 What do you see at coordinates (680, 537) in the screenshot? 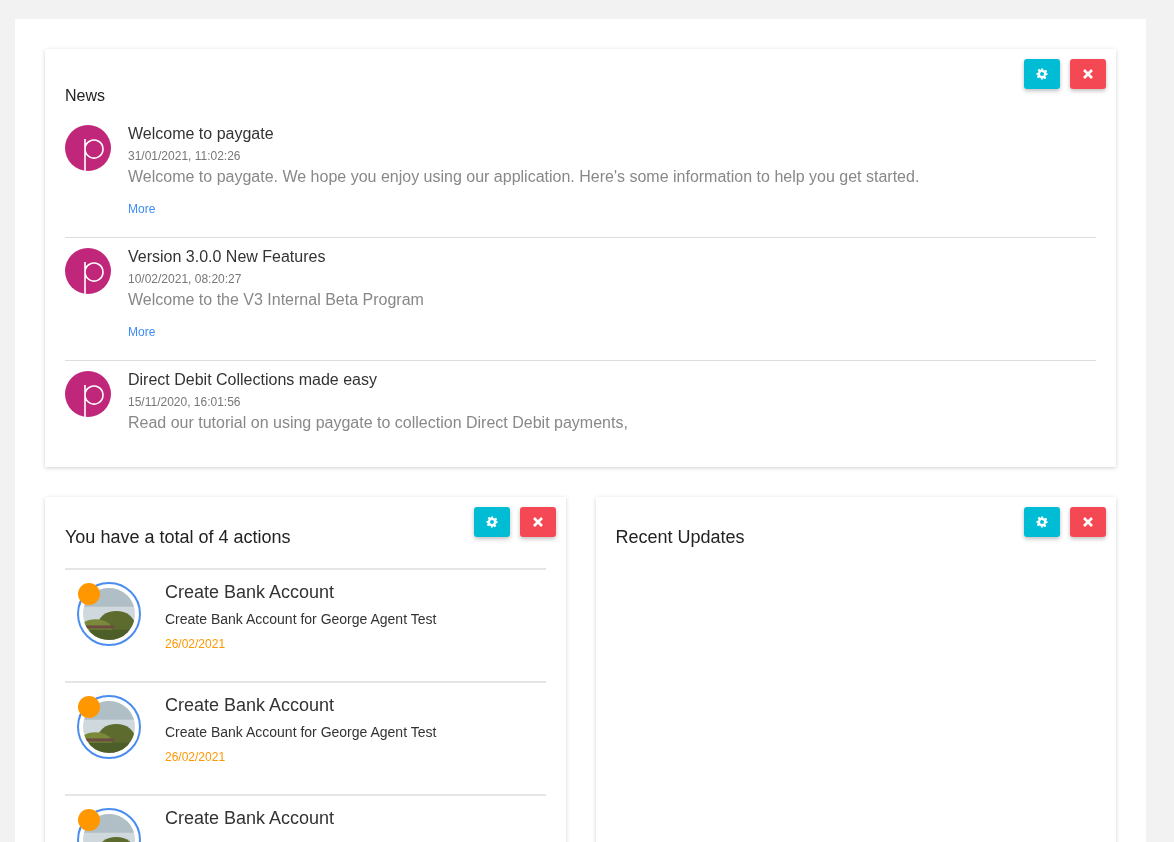
I see `card-title: Recent Updates` at bounding box center [680, 537].